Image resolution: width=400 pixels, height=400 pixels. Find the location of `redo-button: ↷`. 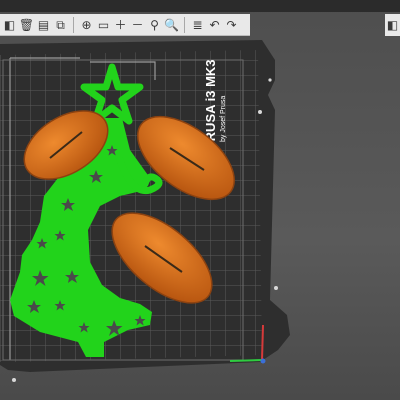

redo-button: ↷ is located at coordinates (231, 25).